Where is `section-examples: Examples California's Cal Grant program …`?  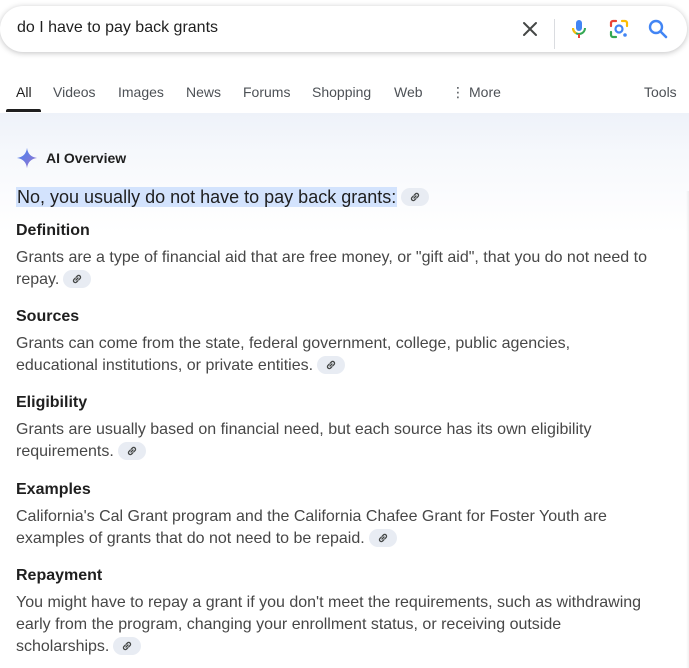 section-examples: Examples California's Cal Grant program … is located at coordinates (336, 515).